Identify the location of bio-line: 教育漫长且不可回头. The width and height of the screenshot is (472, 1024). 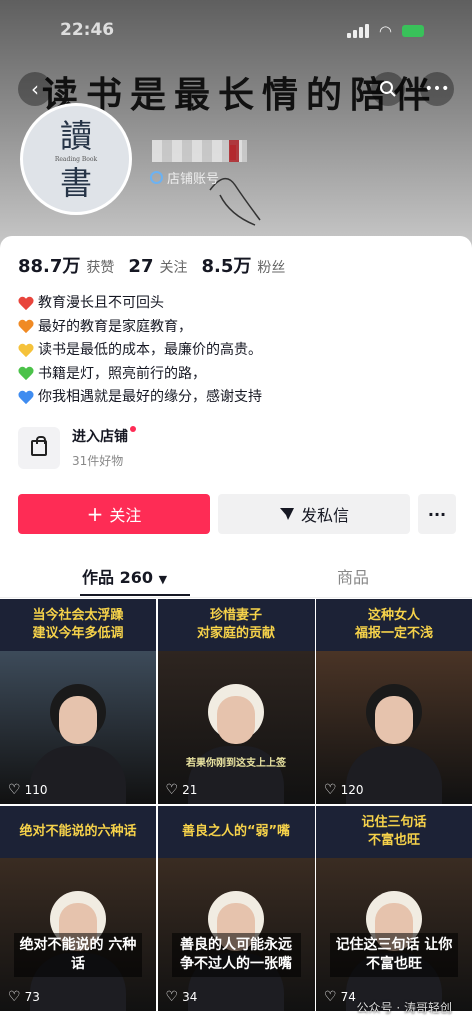
(140, 304).